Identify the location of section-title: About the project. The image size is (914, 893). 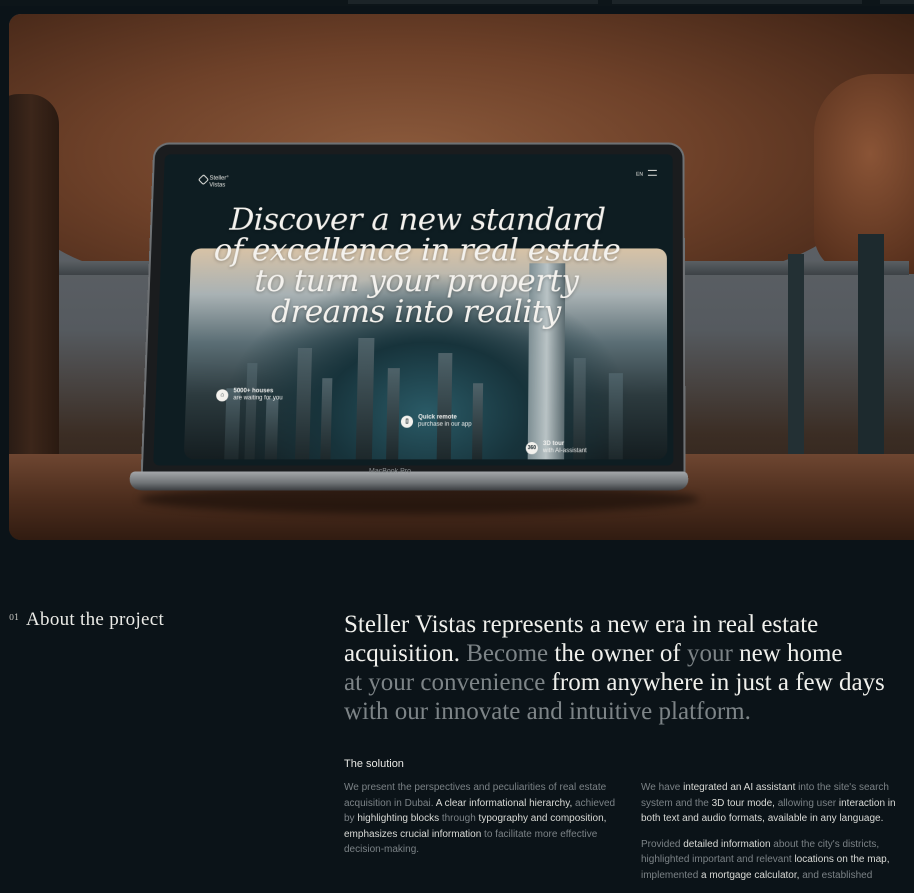
(95, 619).